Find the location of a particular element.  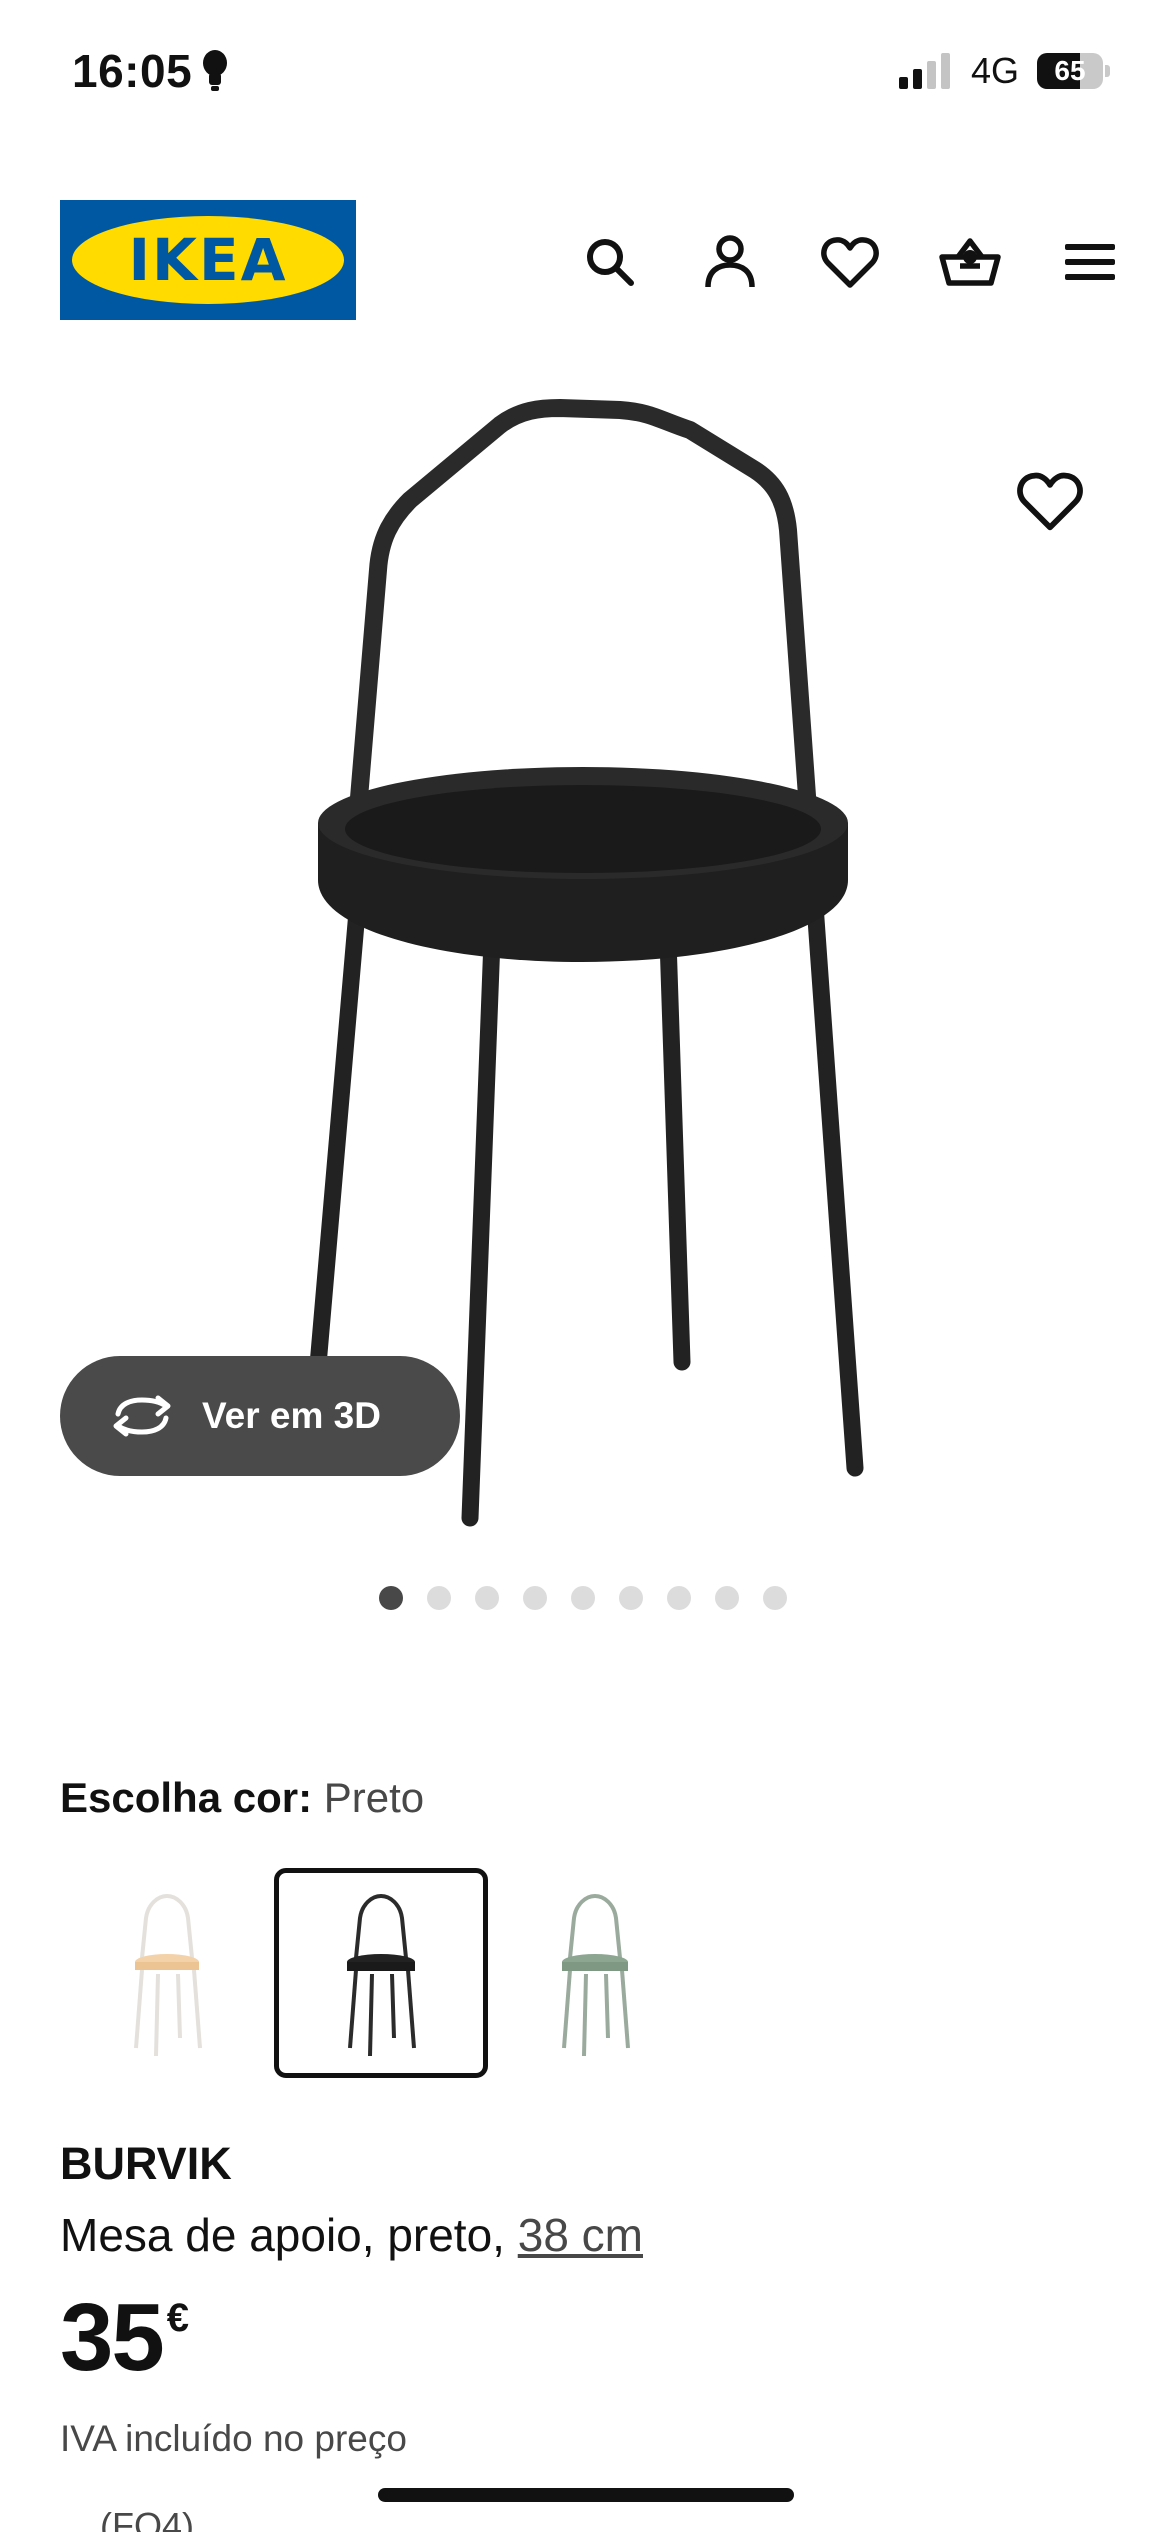

search-icon is located at coordinates (610, 262).